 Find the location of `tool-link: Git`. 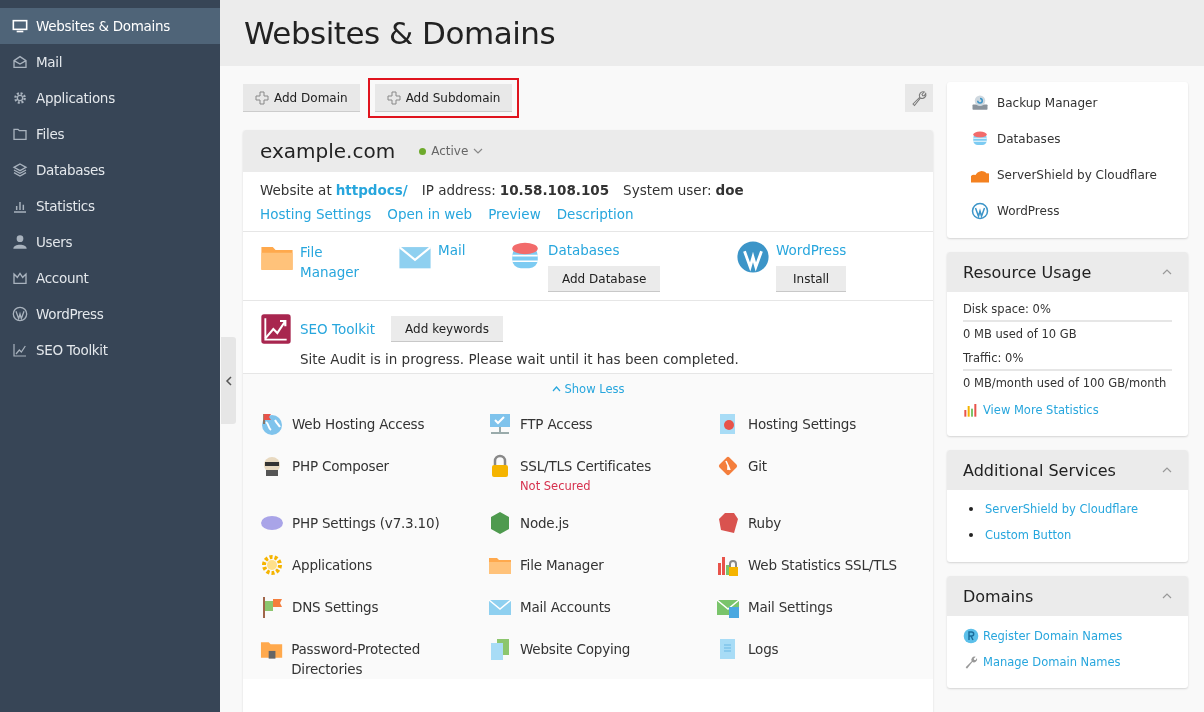

tool-link: Git is located at coordinates (757, 466).